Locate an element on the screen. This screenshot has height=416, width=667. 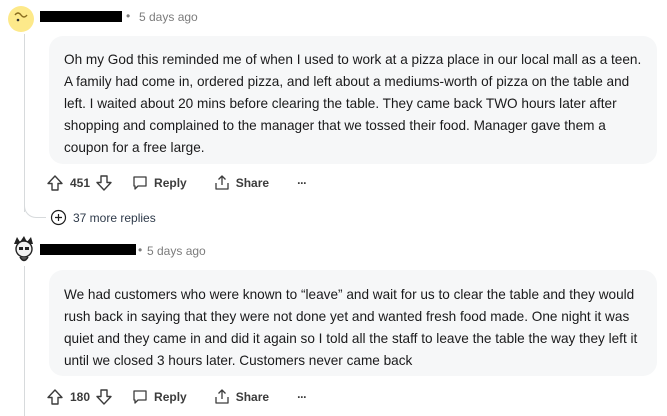
comment-actions: 180 Reply Share ··· is located at coordinates (176, 397).